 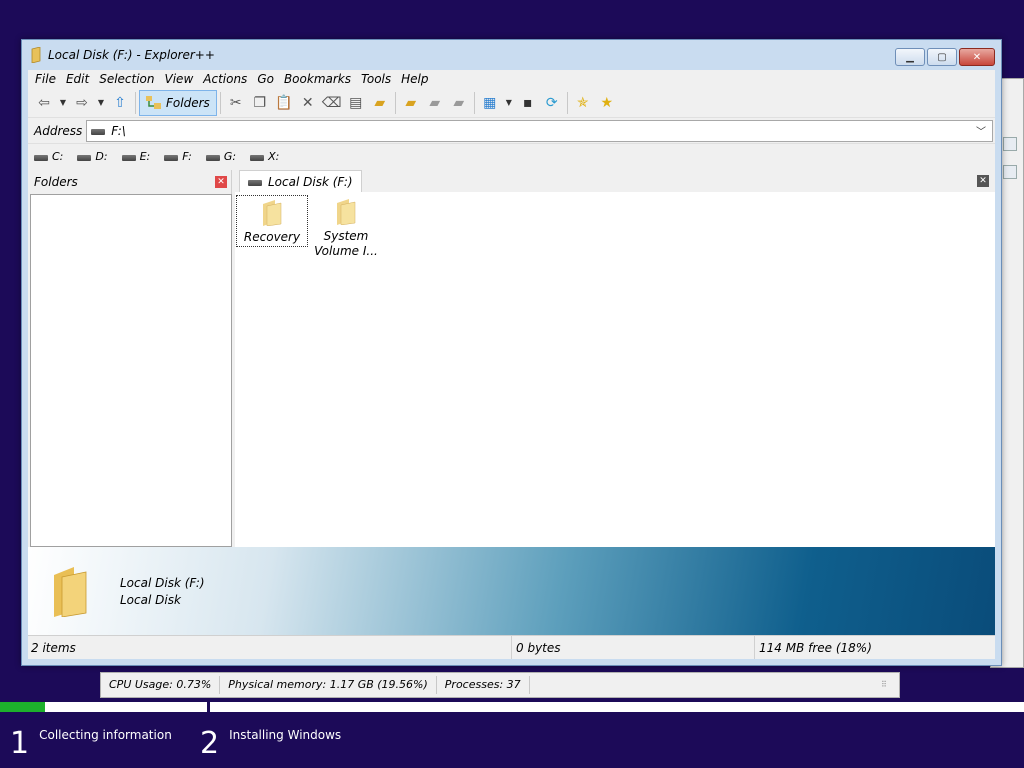 What do you see at coordinates (552, 103) in the screenshot?
I see `refresh-icon: ⟳` at bounding box center [552, 103].